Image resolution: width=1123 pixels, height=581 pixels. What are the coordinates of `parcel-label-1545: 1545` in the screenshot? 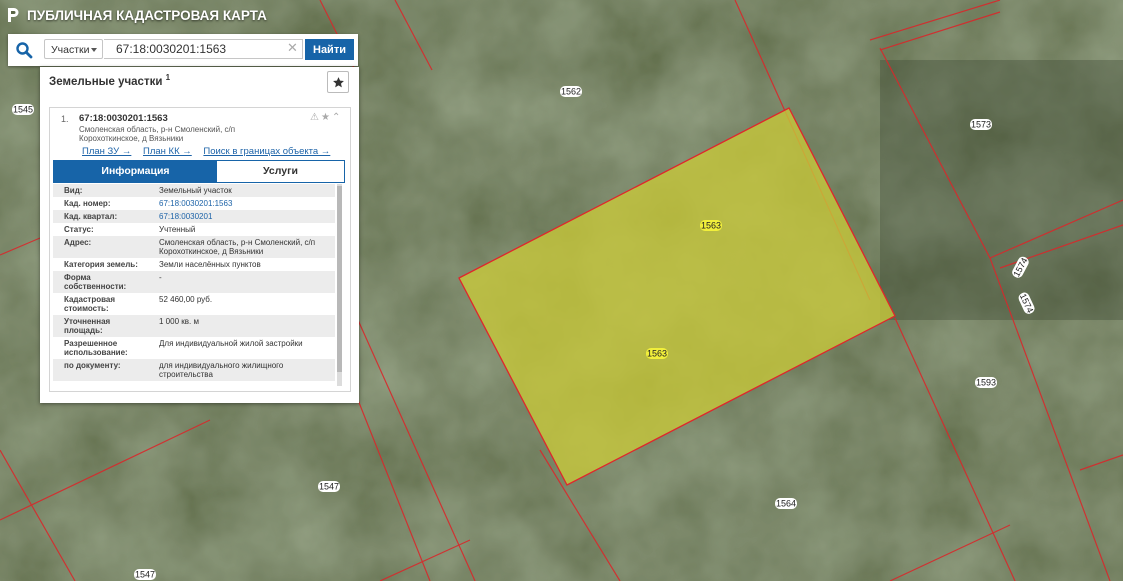 It's located at (23, 109).